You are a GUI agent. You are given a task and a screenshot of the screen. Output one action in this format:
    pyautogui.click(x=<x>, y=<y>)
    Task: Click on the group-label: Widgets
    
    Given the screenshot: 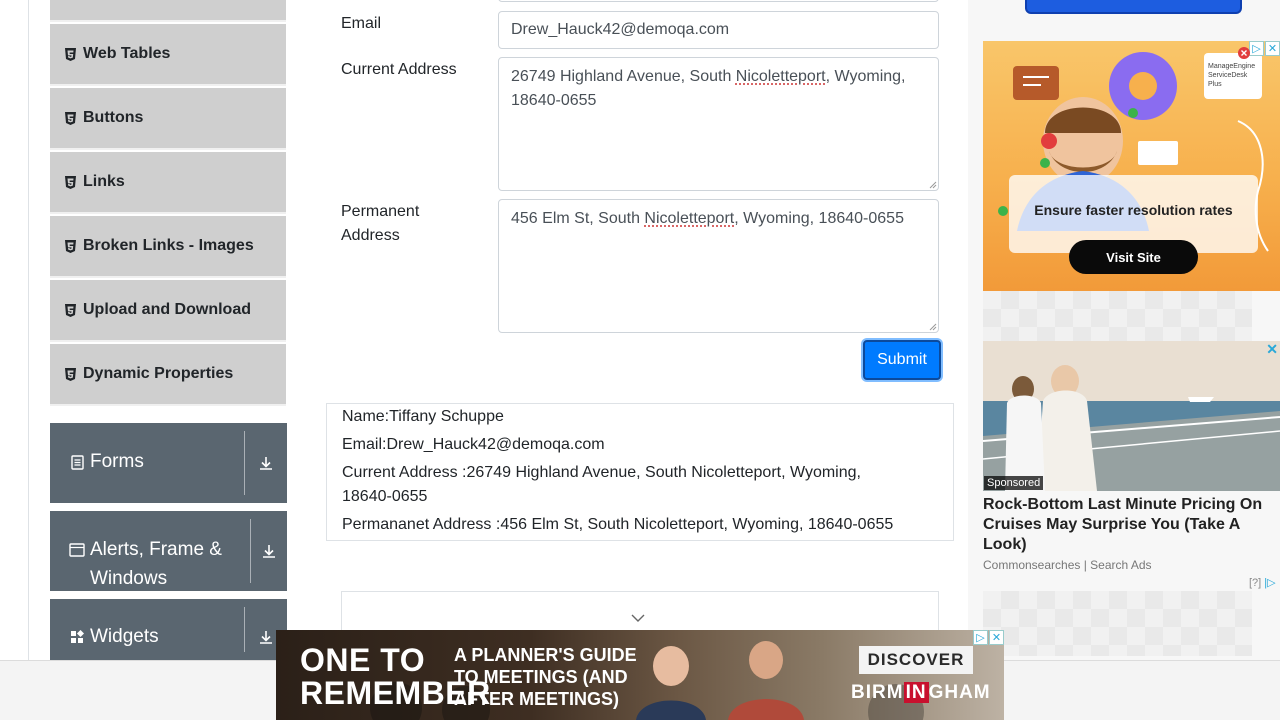 What is the action you would take?
    pyautogui.click(x=124, y=636)
    